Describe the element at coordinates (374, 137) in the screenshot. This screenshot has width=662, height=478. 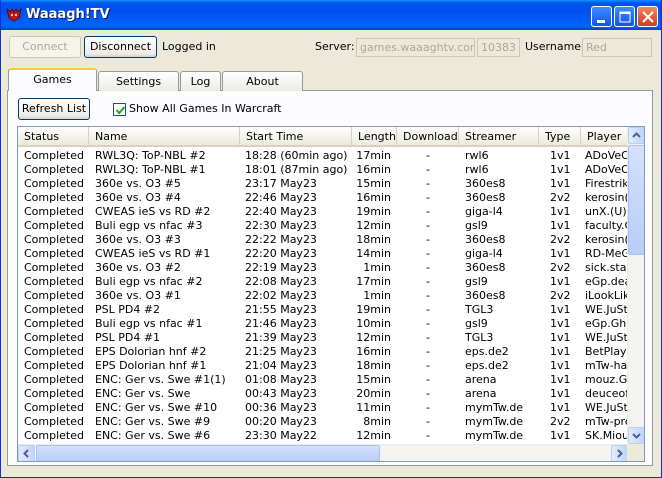
I see `column-header-length: Length` at that location.